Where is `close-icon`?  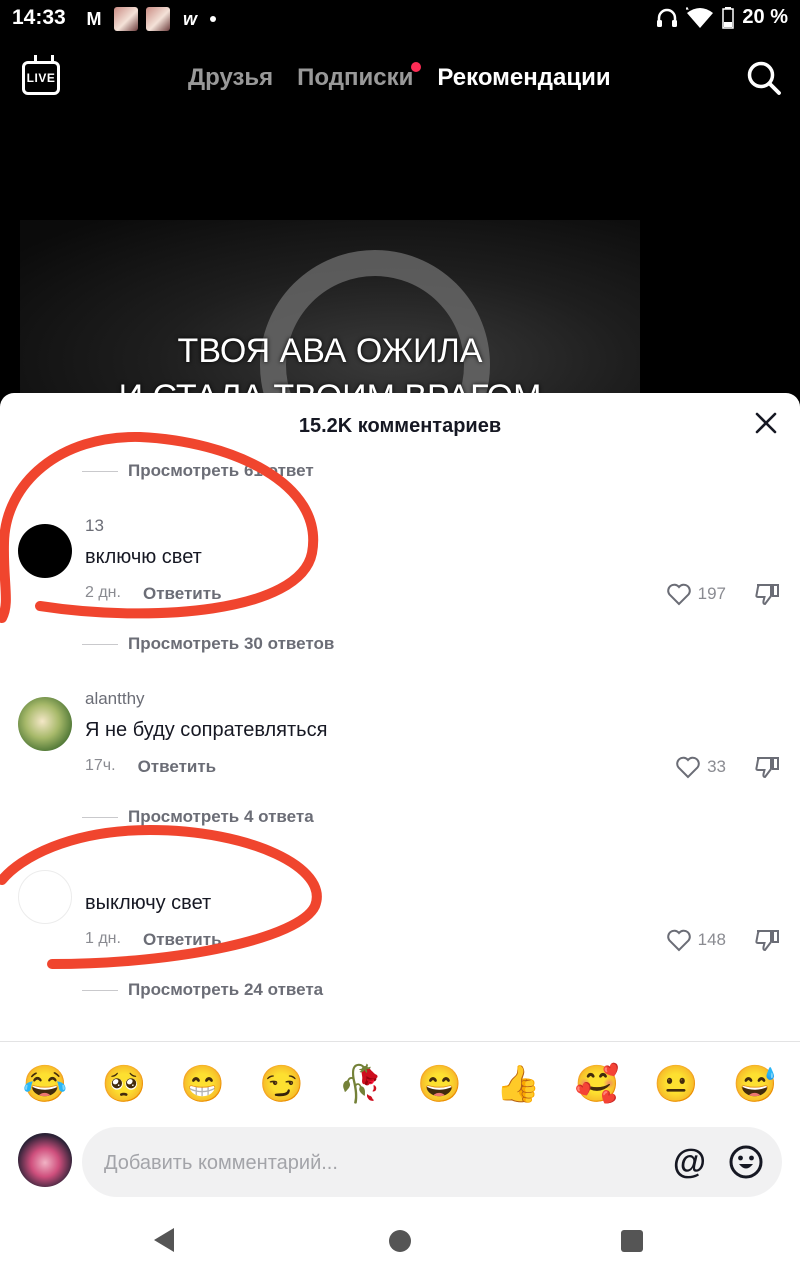 close-icon is located at coordinates (766, 423).